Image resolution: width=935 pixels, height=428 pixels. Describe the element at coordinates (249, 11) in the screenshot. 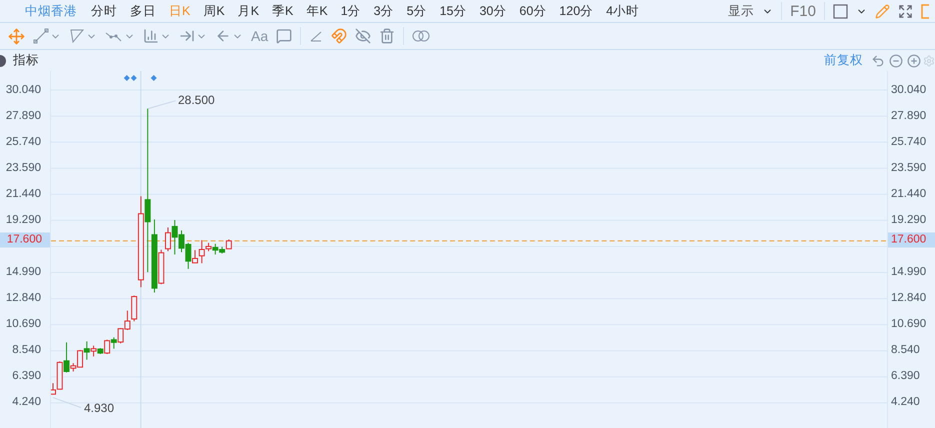

I see `period-tab: 月K` at that location.